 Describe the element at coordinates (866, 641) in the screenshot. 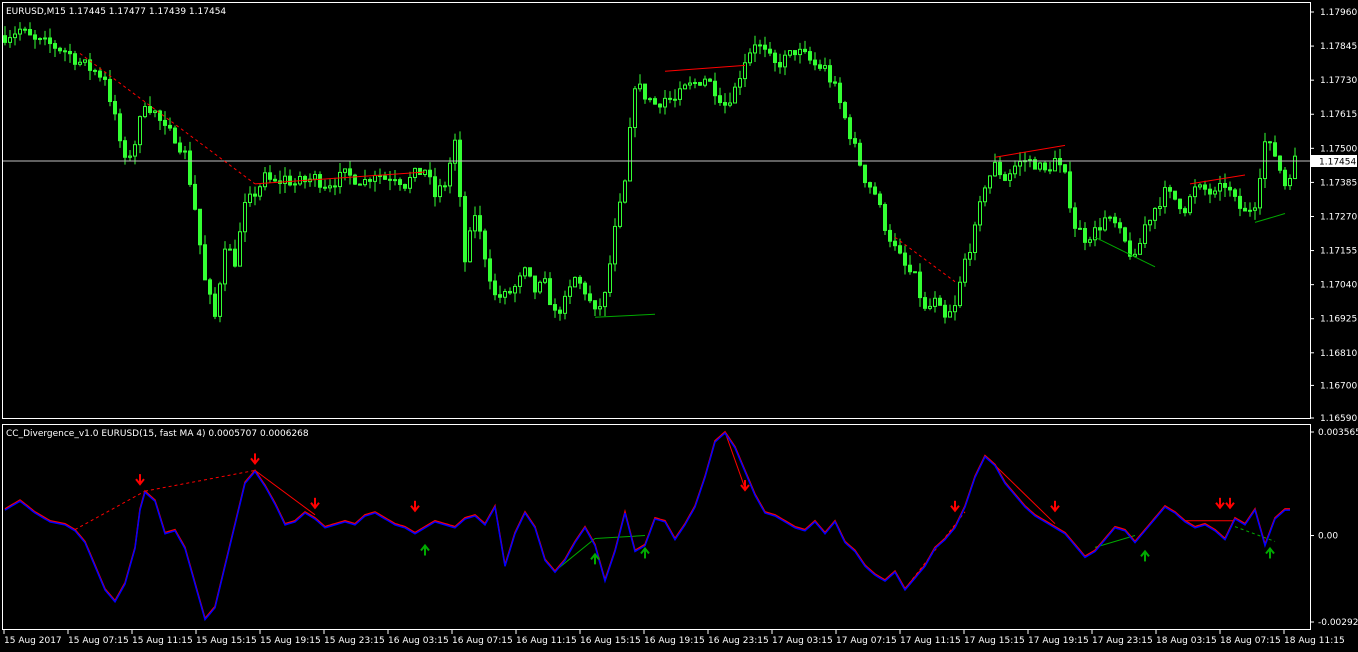

I see `time-tick-label: 17 Aug 07:15` at that location.